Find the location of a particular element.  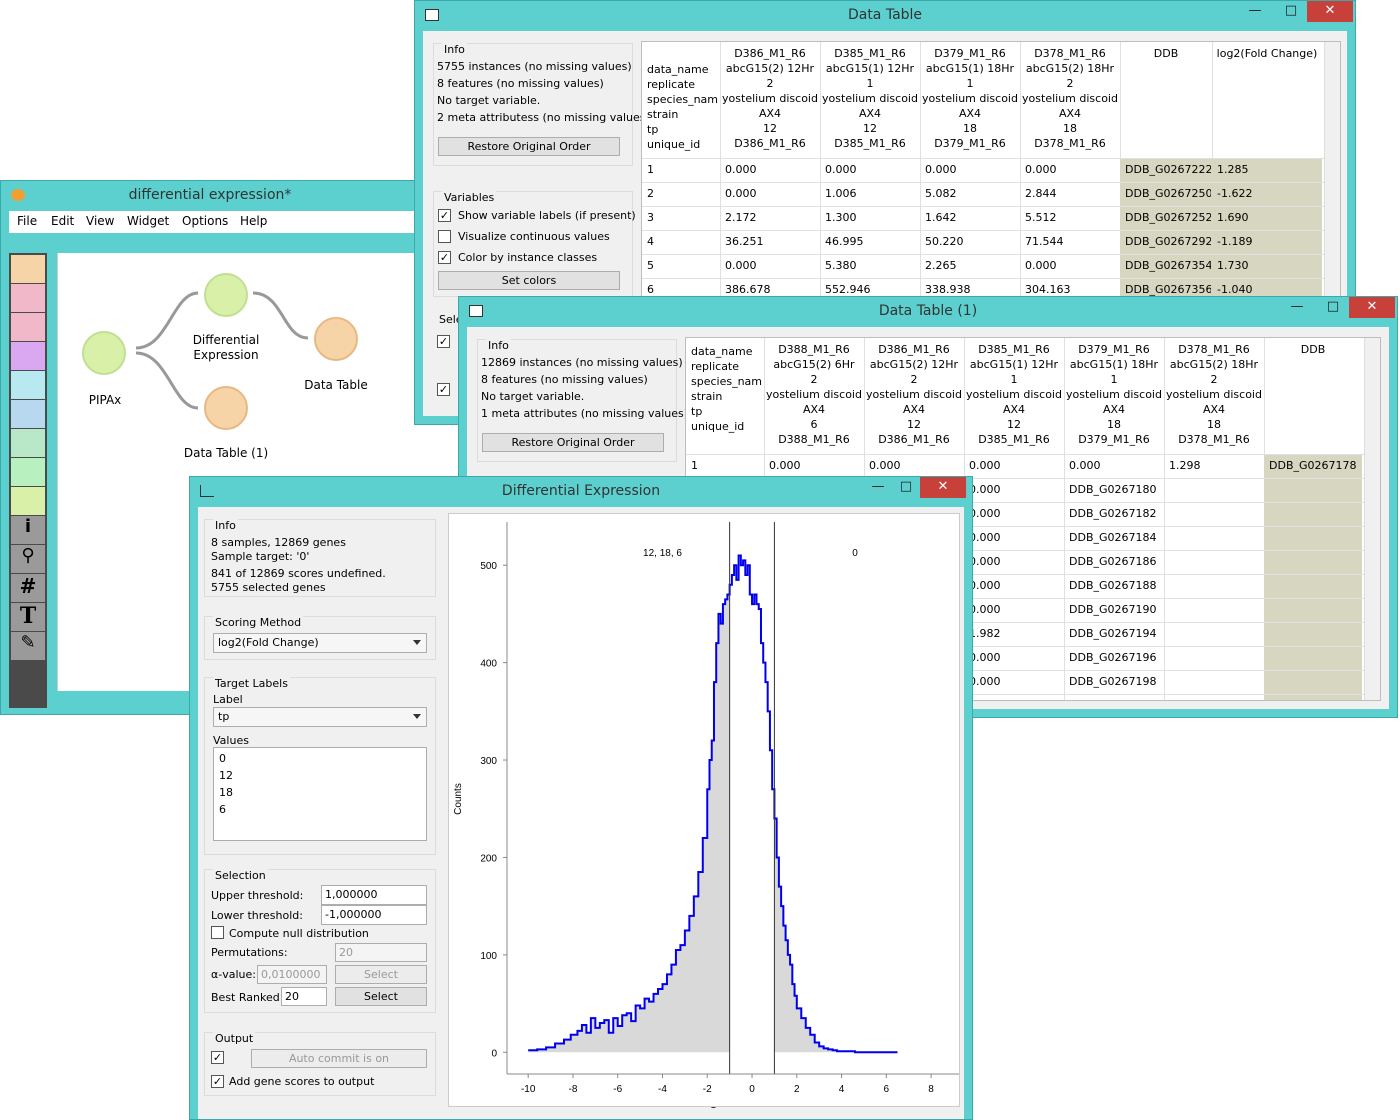

table-cell: 552.946 is located at coordinates (872, 289).